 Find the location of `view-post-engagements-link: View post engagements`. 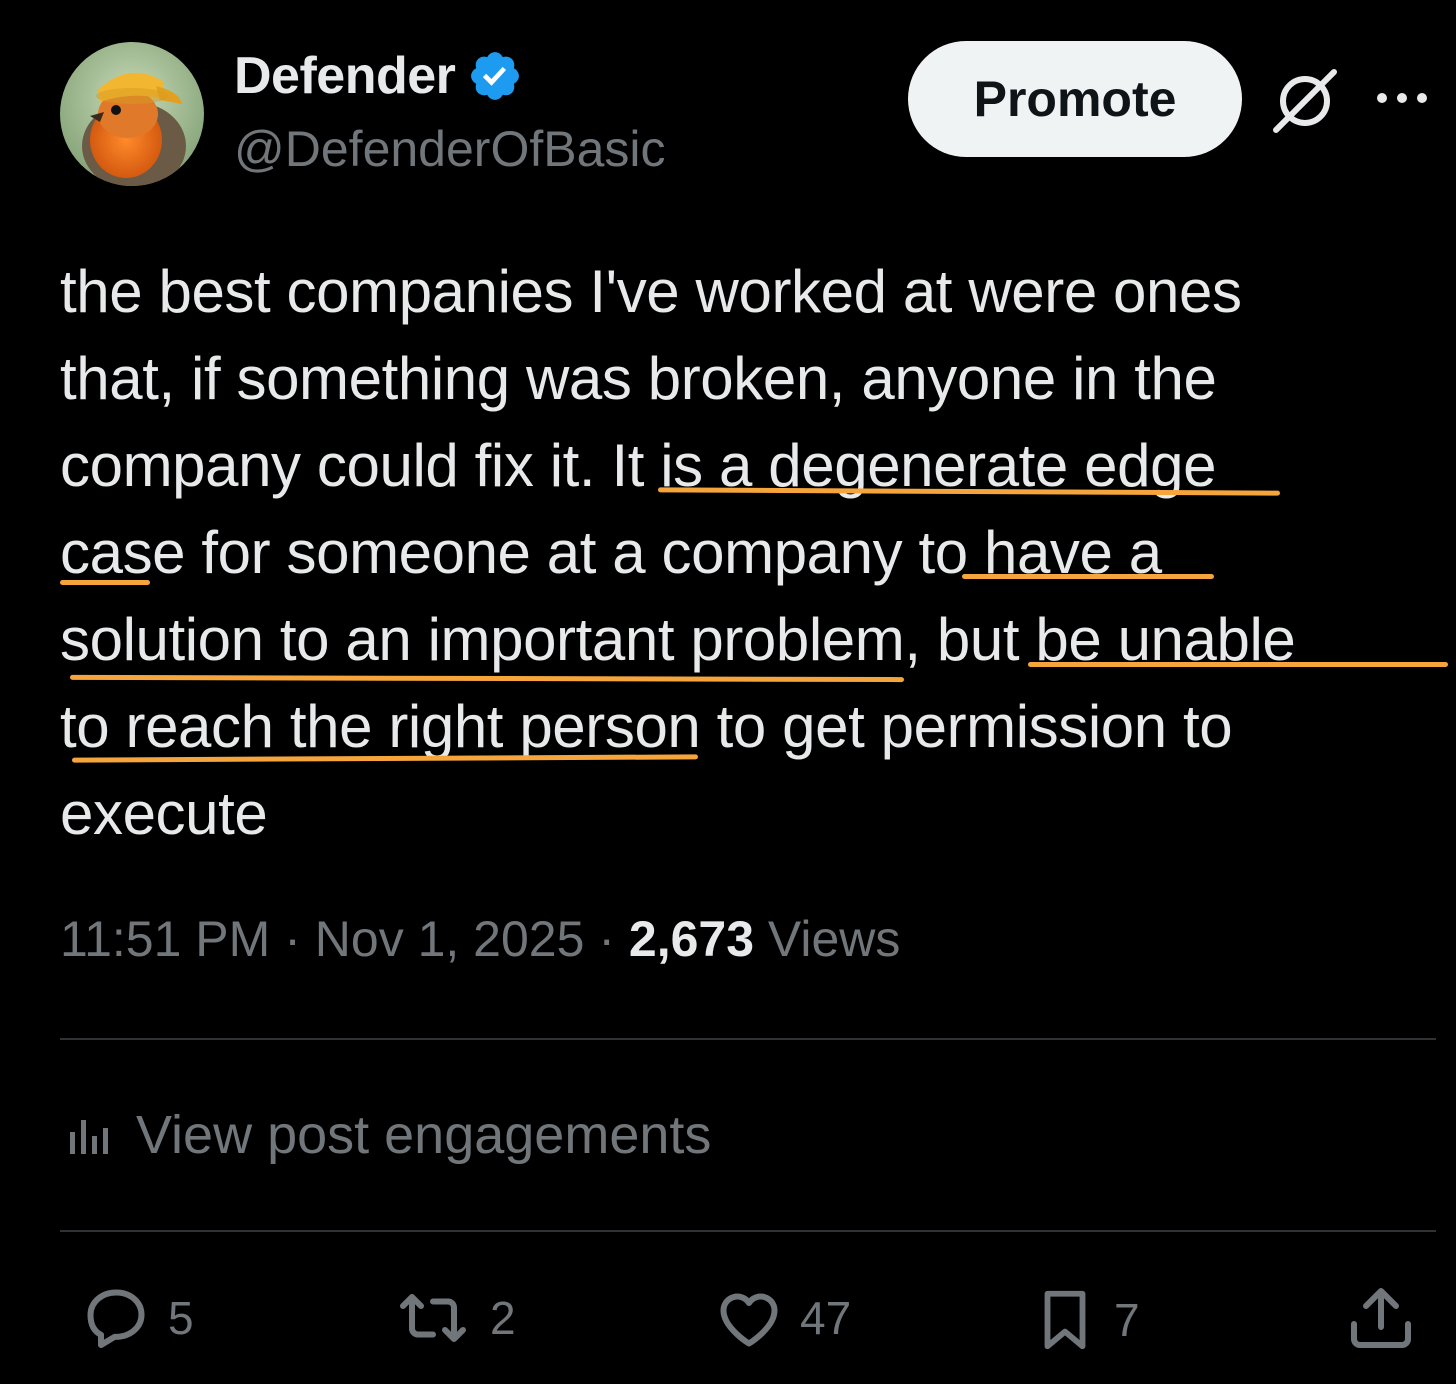

view-post-engagements-link: View post engagements is located at coordinates (387, 1135).